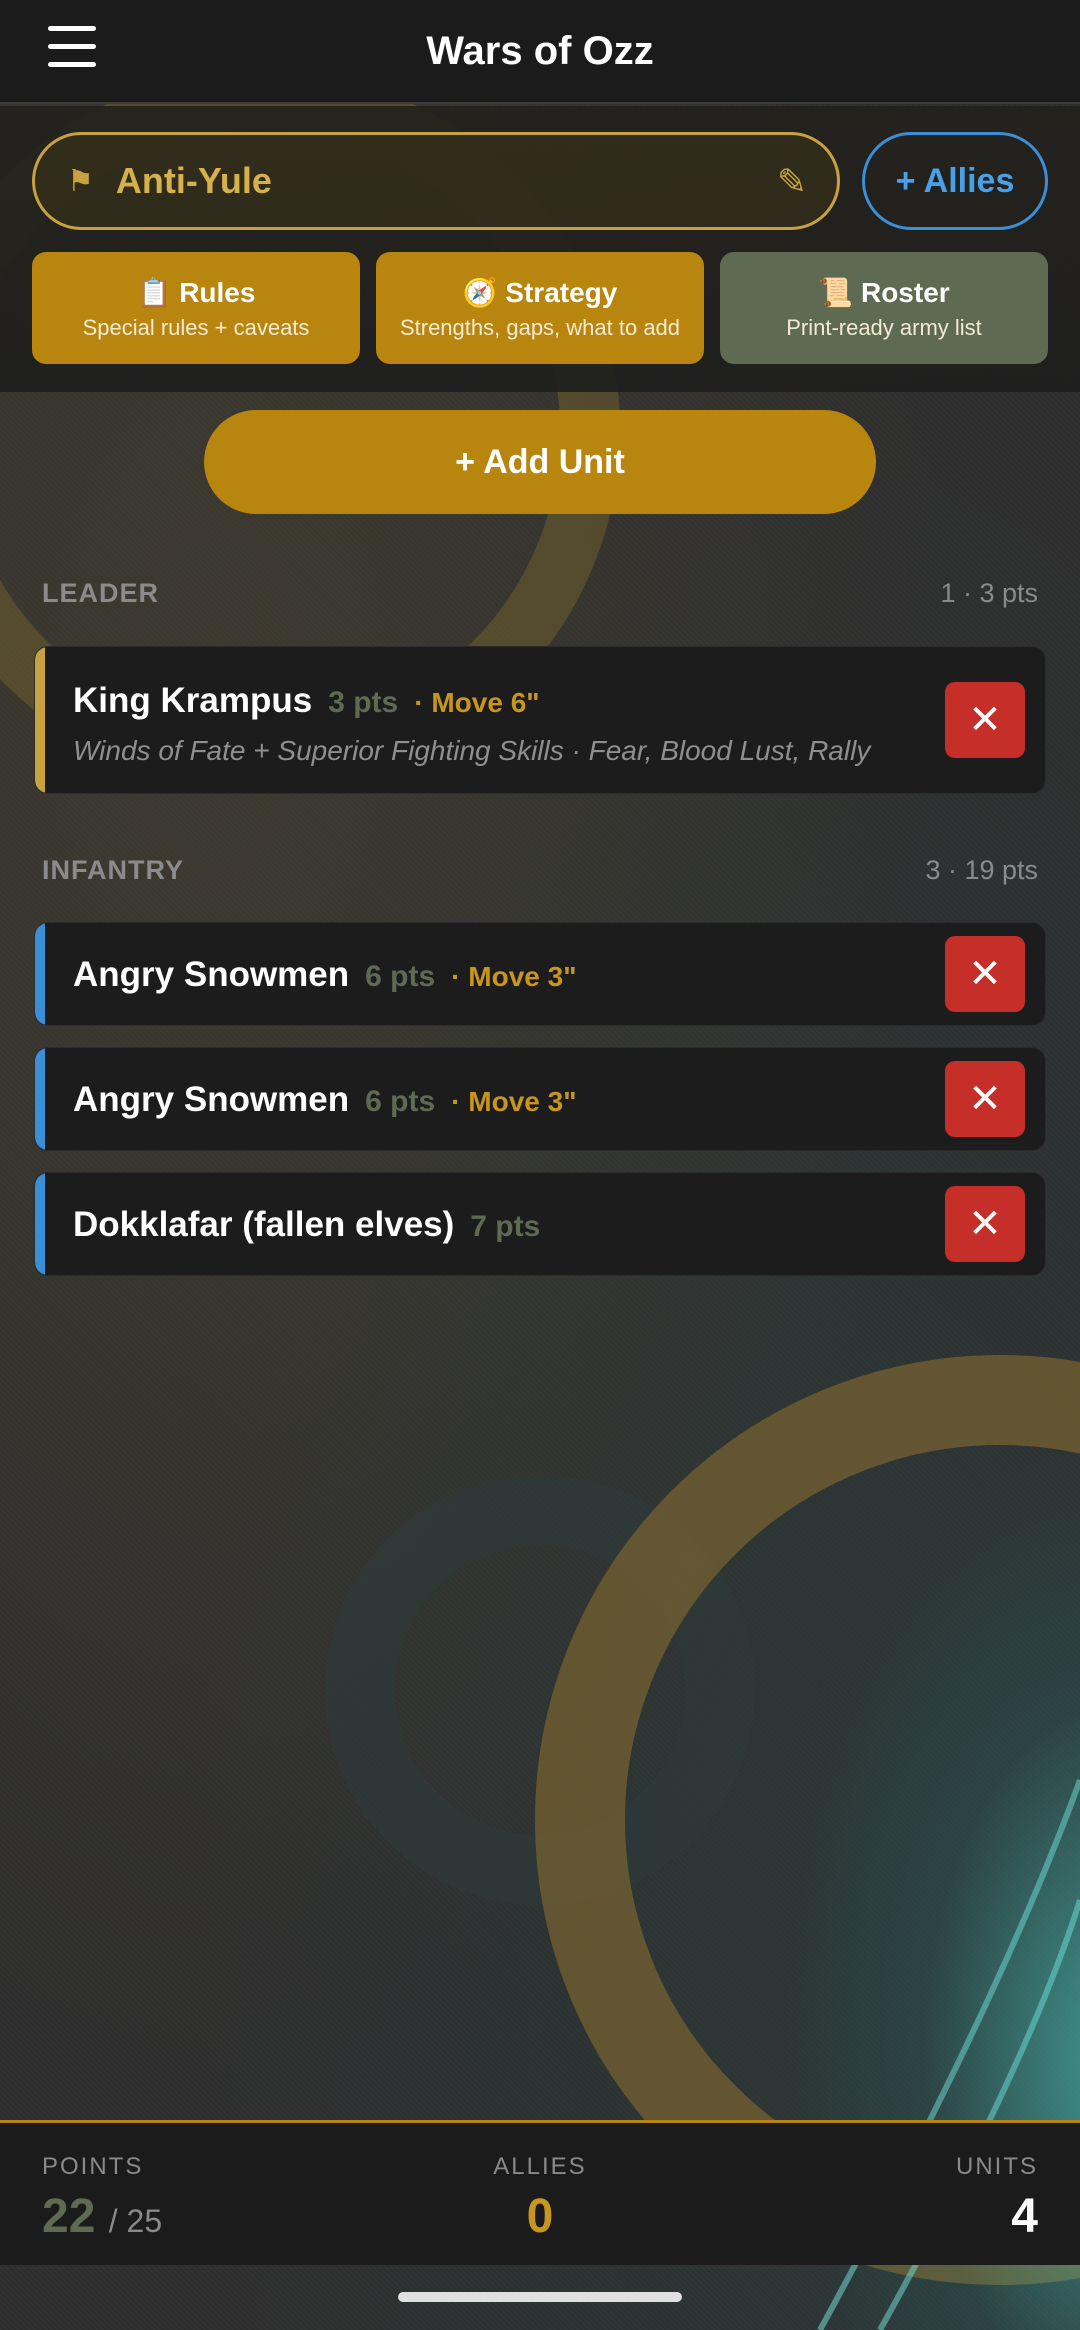 The height and width of the screenshot is (2330, 1080). What do you see at coordinates (505, 1226) in the screenshot?
I see `unit-points: 7 pts` at bounding box center [505, 1226].